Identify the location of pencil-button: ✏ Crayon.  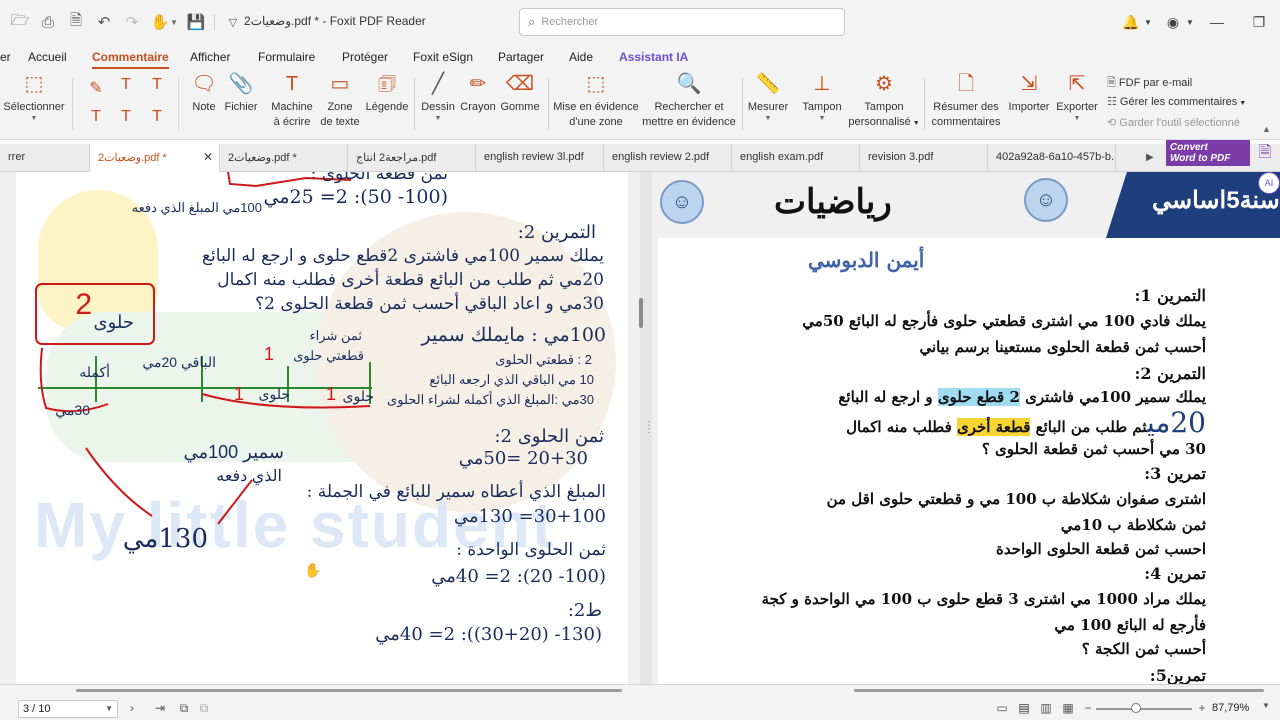
(478, 93).